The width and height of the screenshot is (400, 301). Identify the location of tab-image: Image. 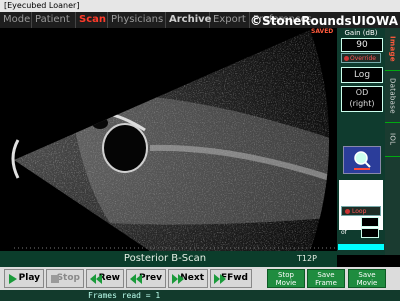
(392, 49).